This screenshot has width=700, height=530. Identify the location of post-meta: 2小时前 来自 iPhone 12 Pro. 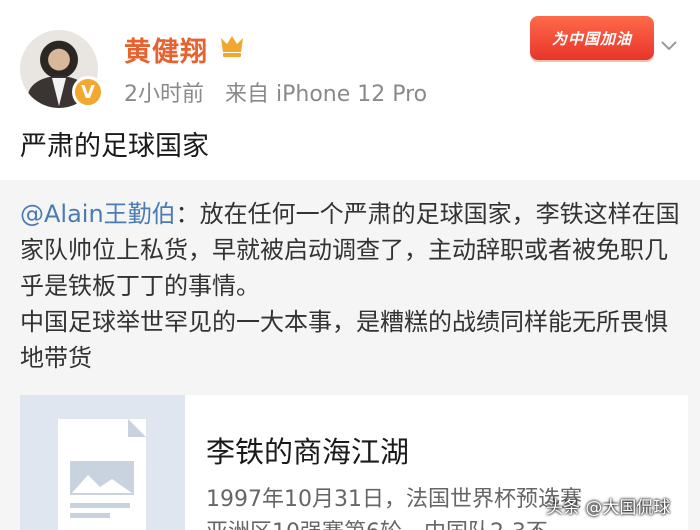
(275, 92).